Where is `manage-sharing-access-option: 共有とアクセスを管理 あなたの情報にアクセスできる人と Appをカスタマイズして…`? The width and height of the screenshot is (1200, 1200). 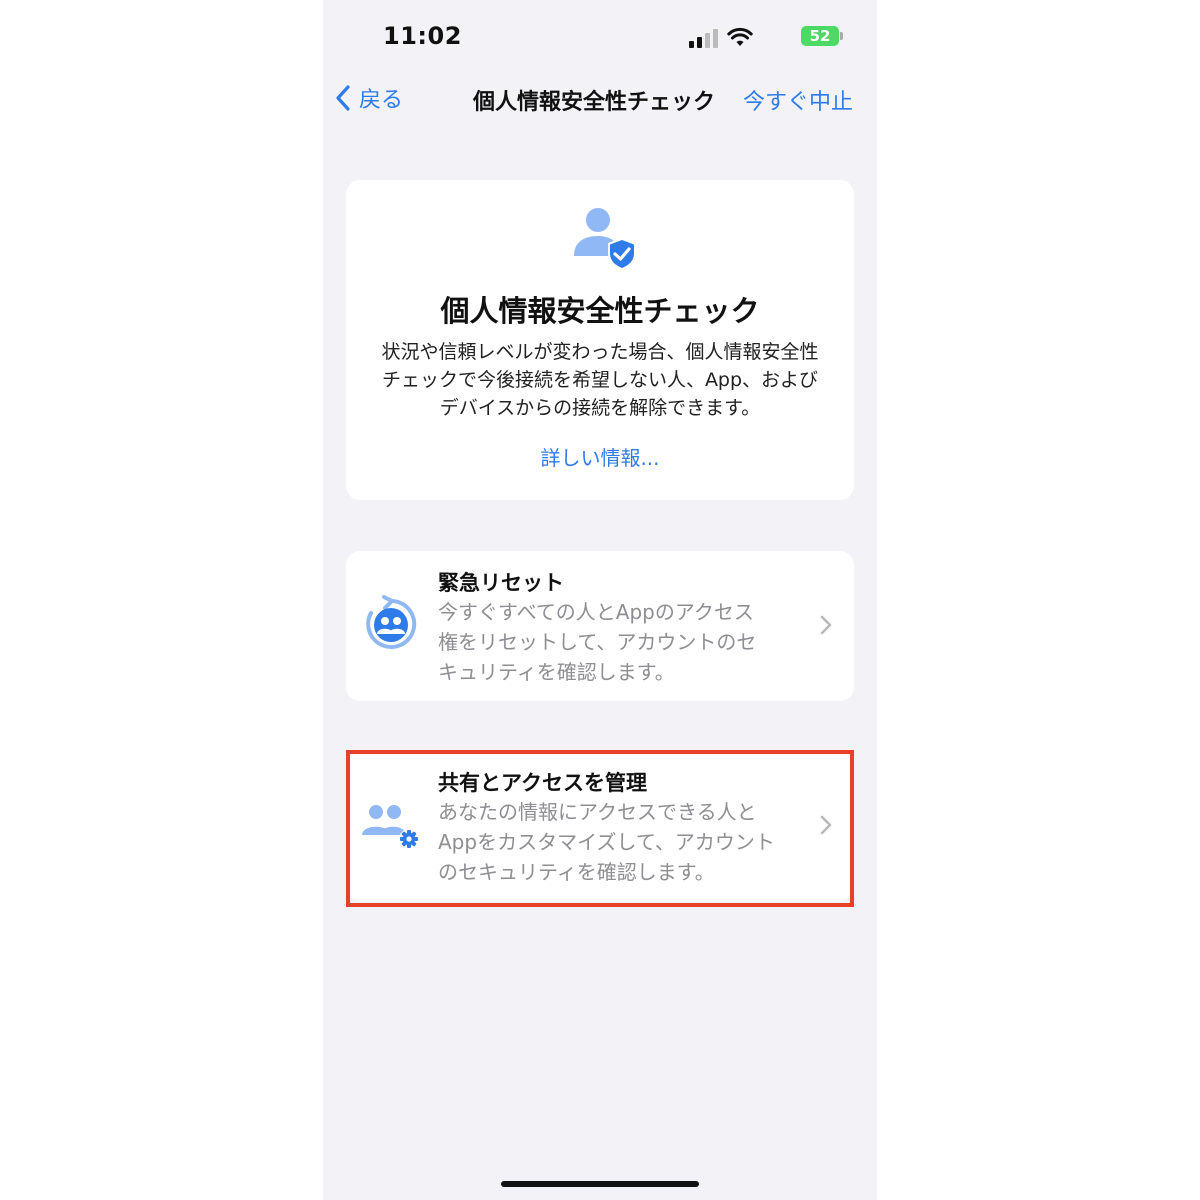
manage-sharing-access-option: 共有とアクセスを管理 あなたの情報にアクセスできる人と Appをカスタマイズして… is located at coordinates (600, 826).